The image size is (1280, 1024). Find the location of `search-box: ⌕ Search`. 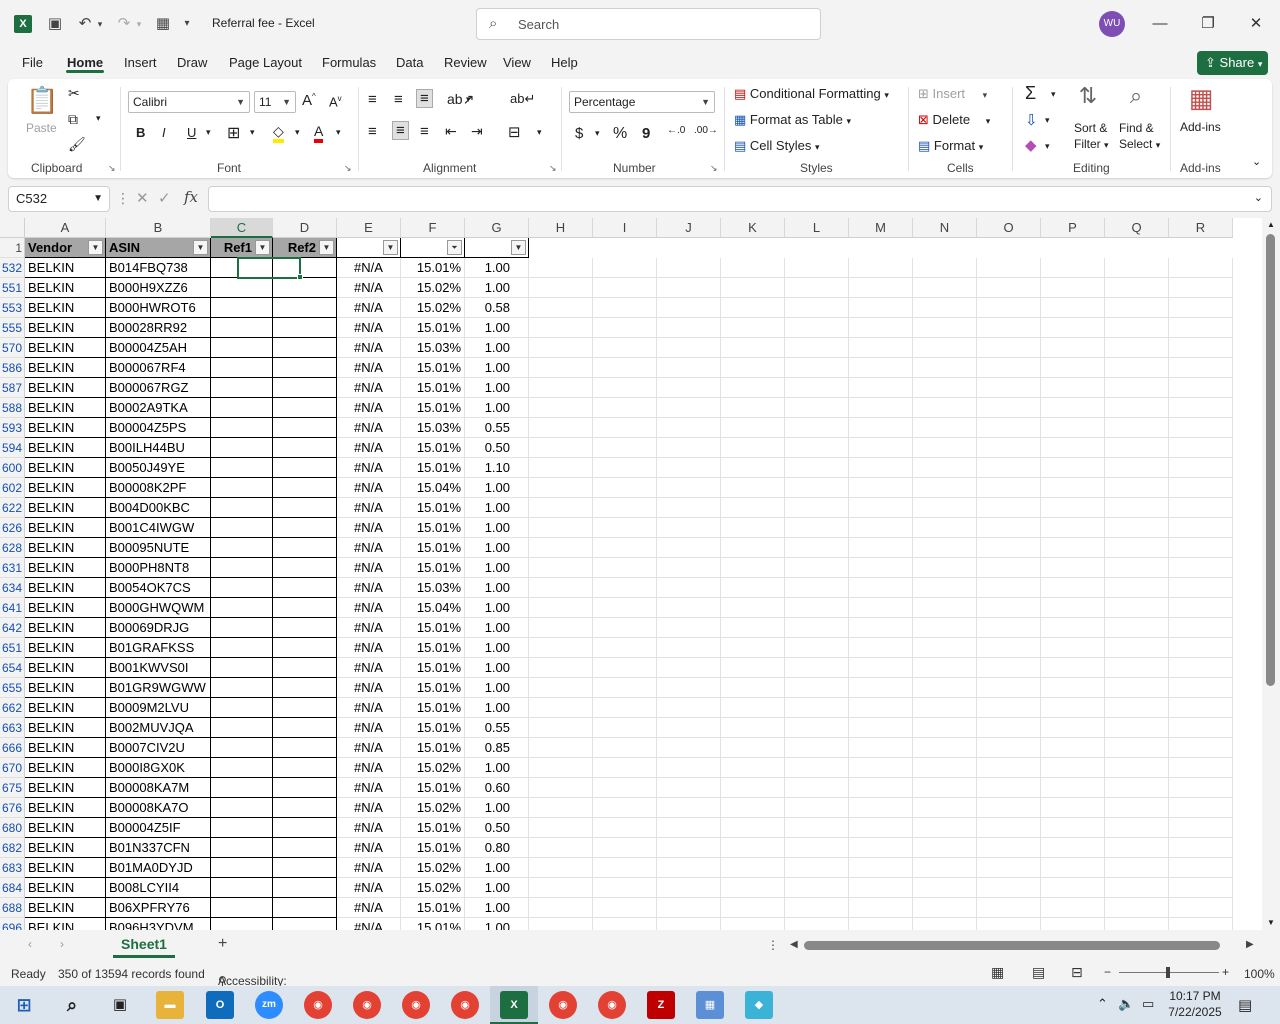

search-box: ⌕ Search is located at coordinates (648, 24).